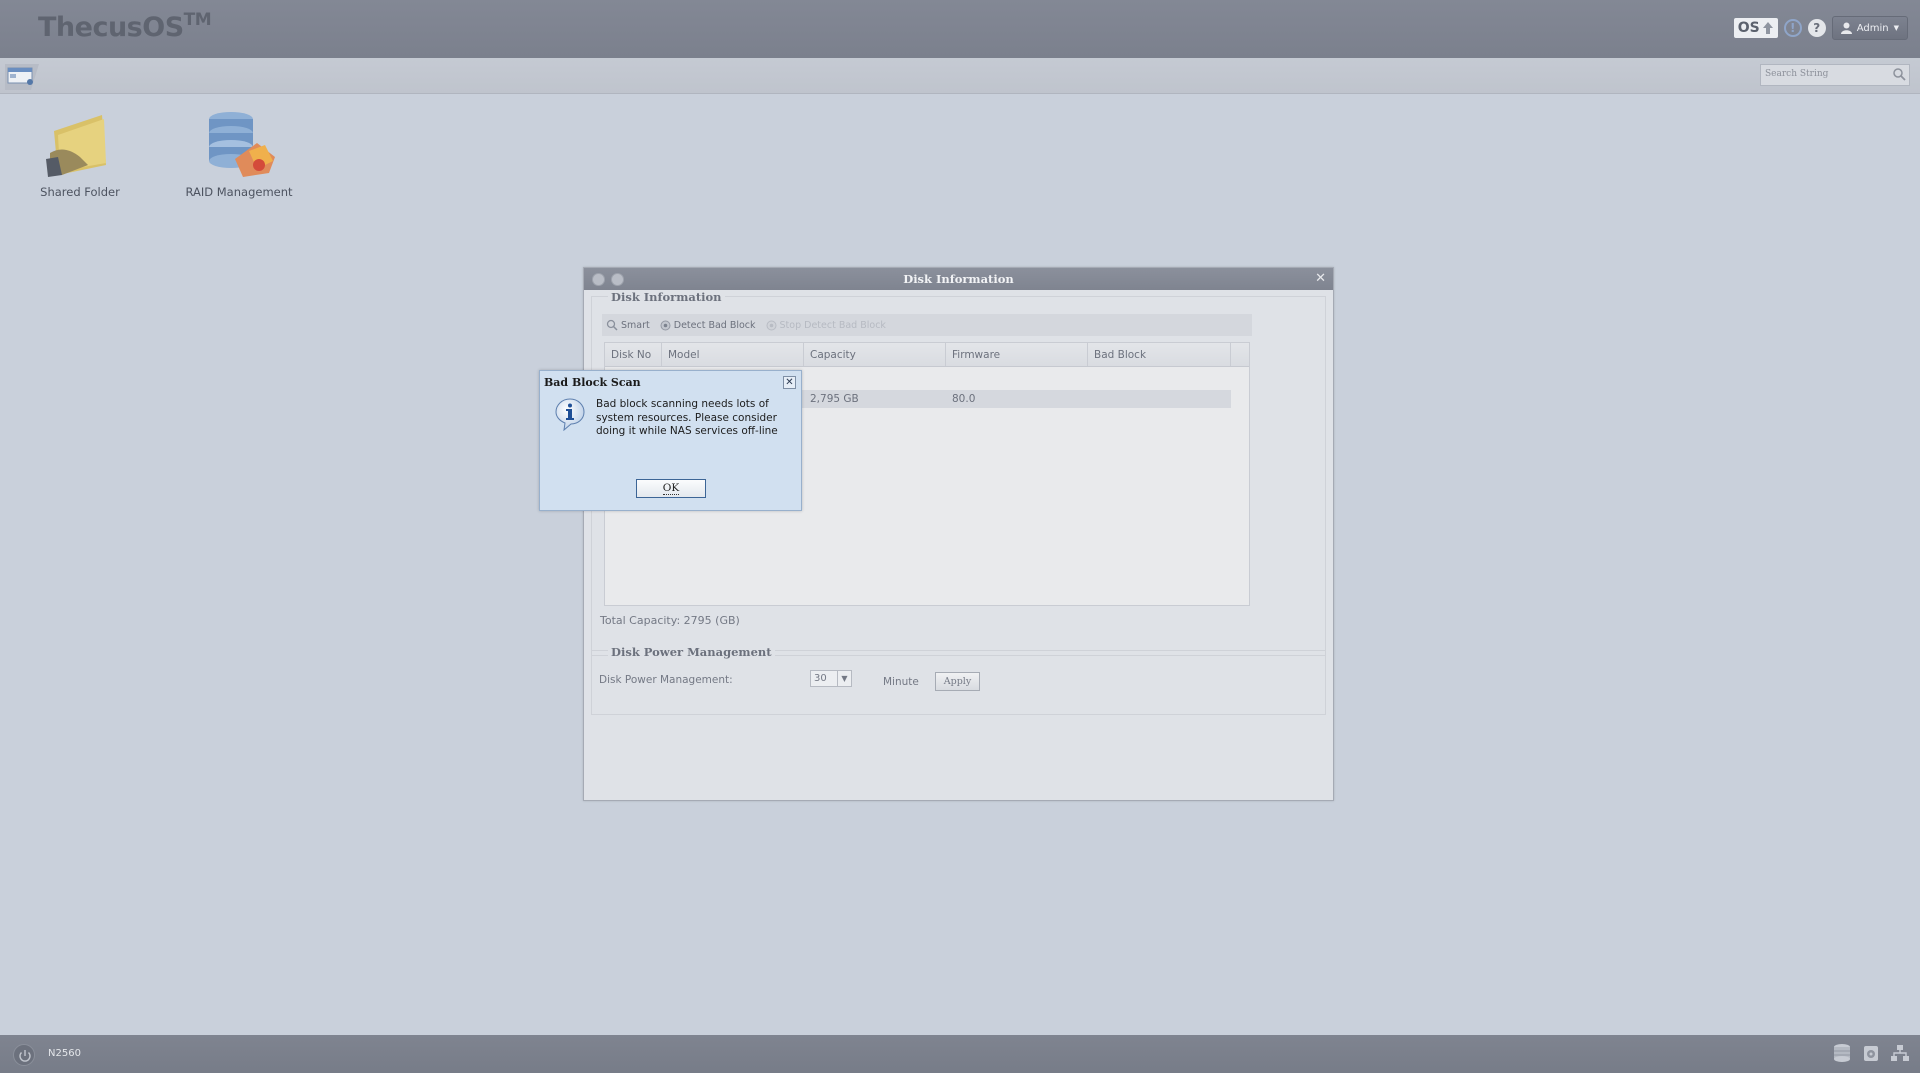  I want to click on brand-logo: ThecusOSTM, so click(125, 26).